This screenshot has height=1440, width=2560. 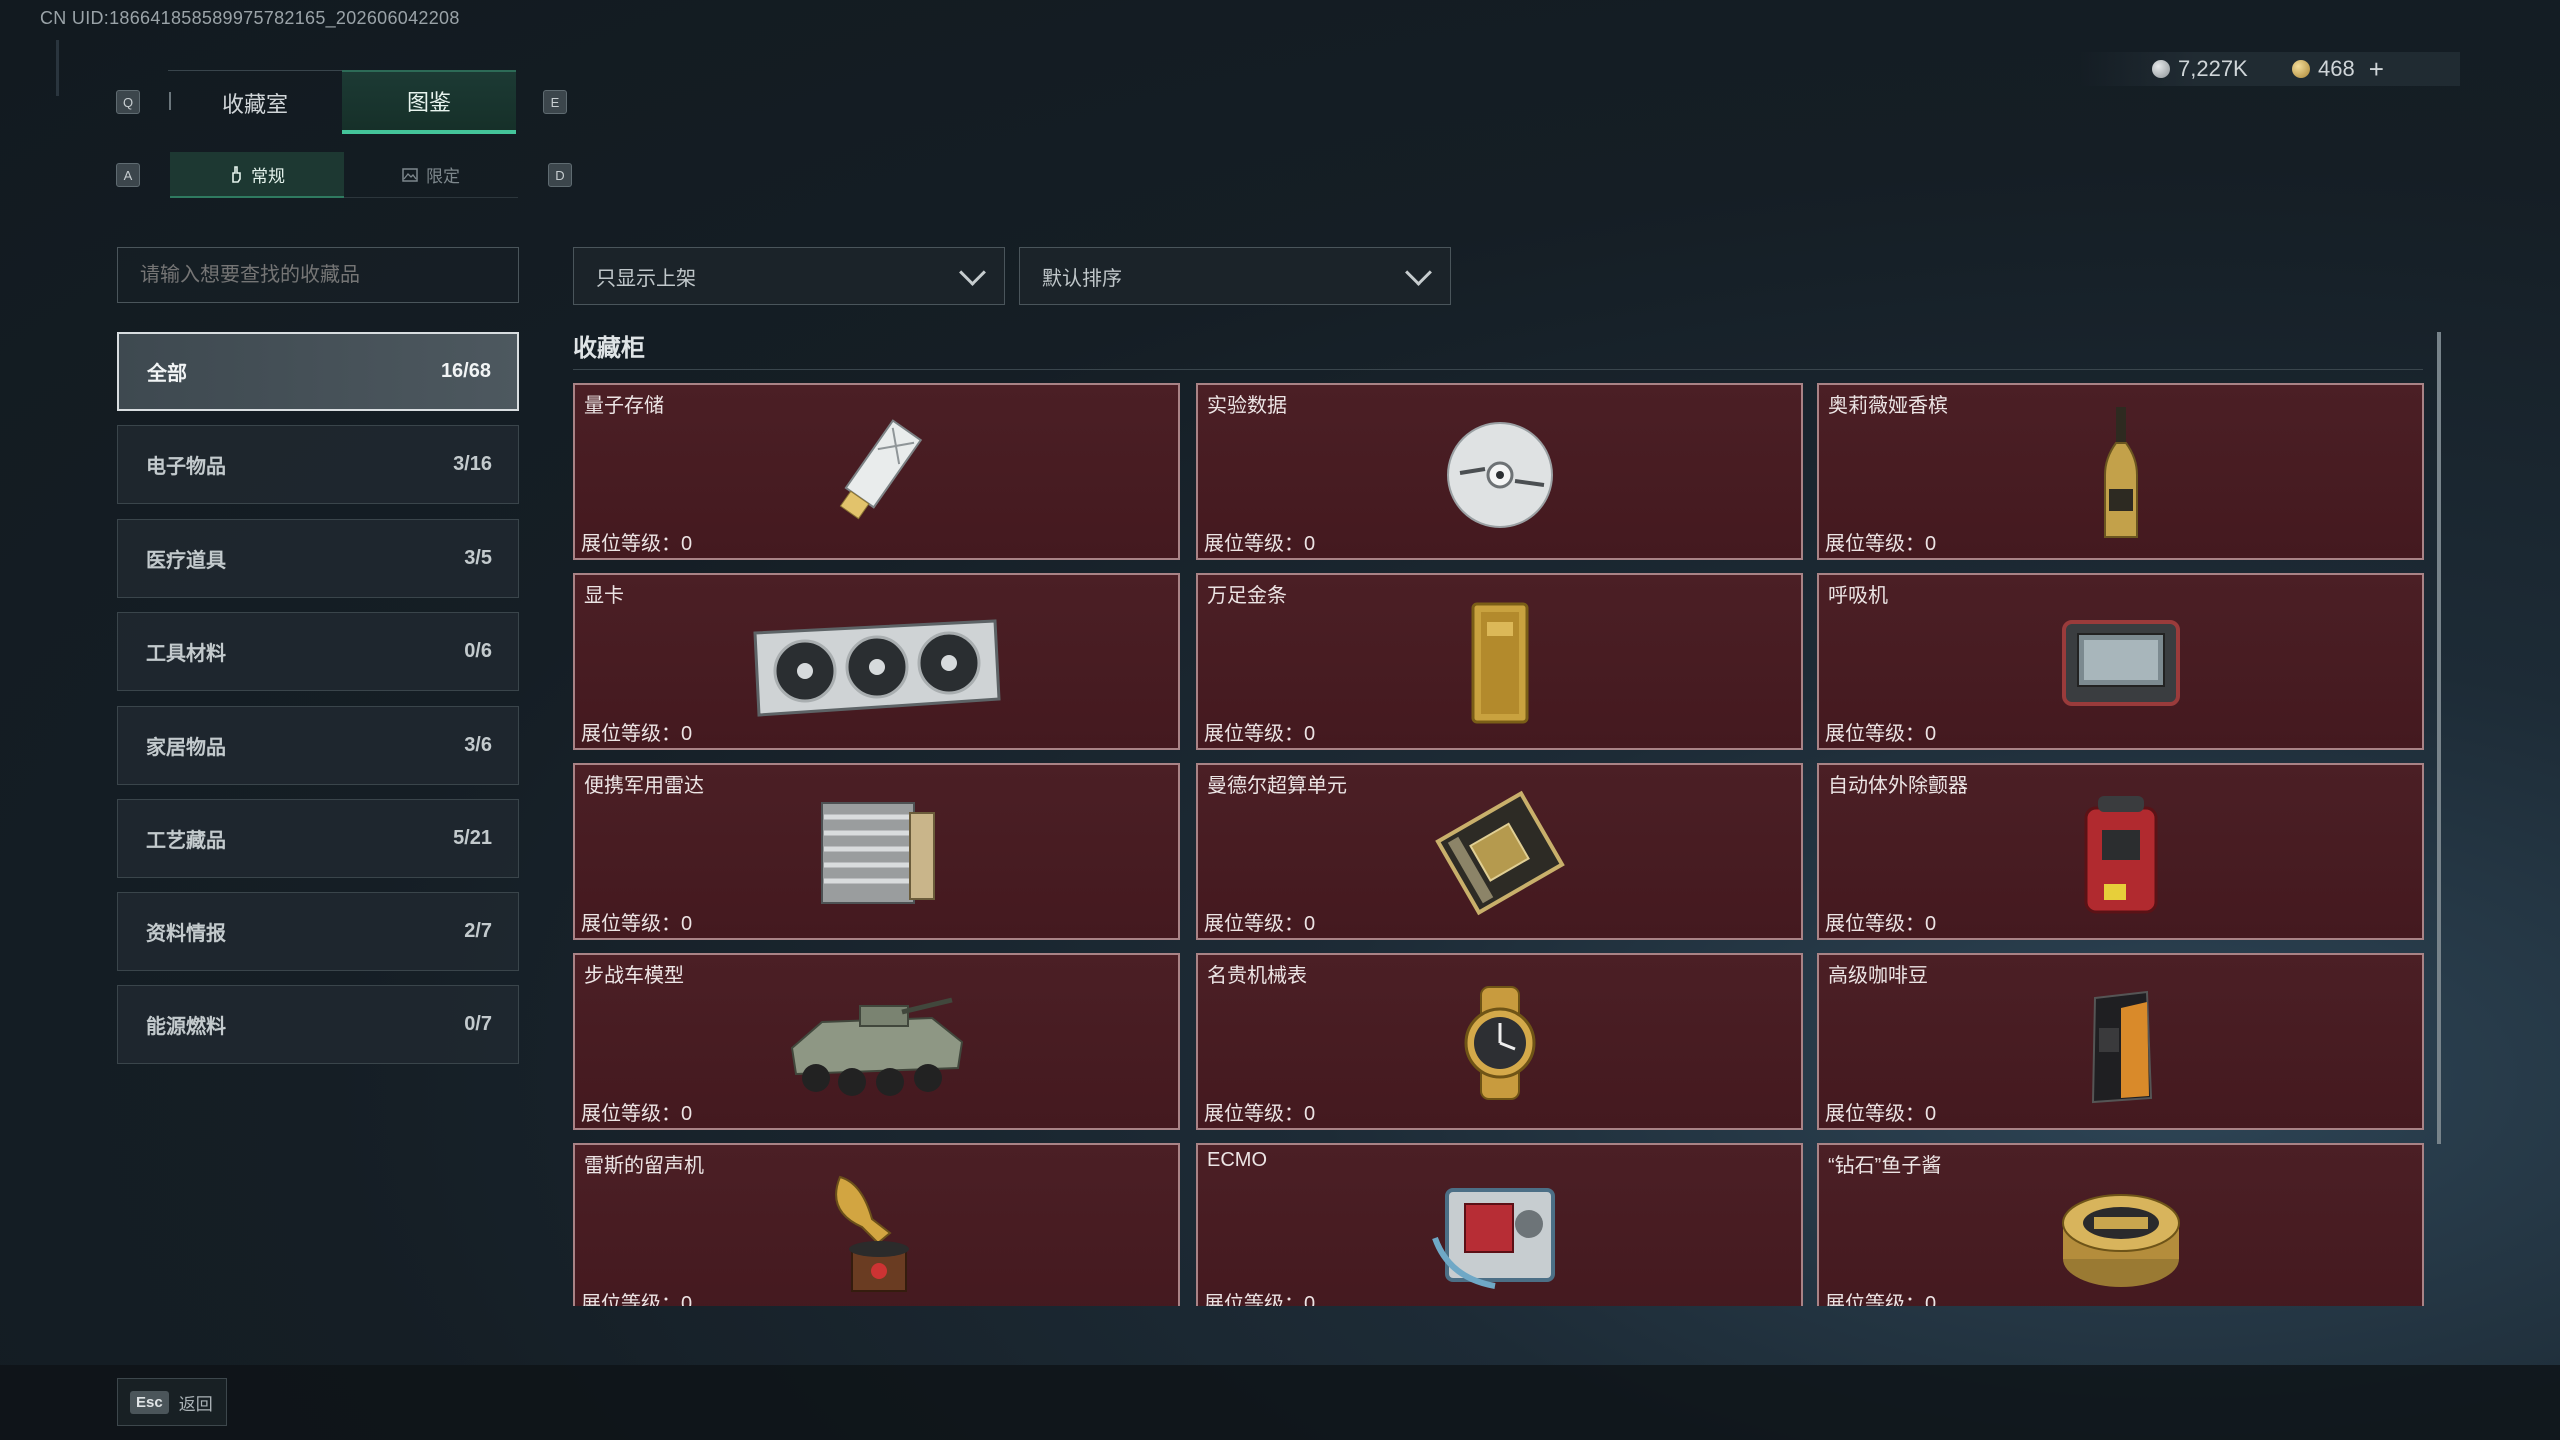 What do you see at coordinates (1247, 406) in the screenshot?
I see `item-name: 实验数据` at bounding box center [1247, 406].